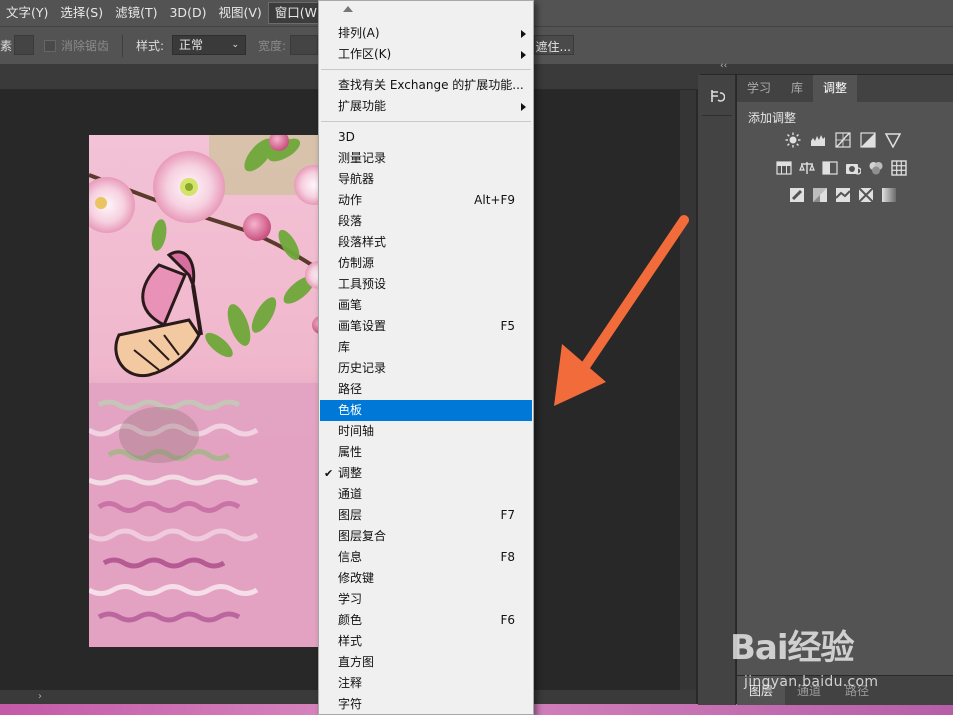 The width and height of the screenshot is (953, 715). What do you see at coordinates (792, 648) in the screenshot?
I see `watermark-logo: Bai经验` at bounding box center [792, 648].